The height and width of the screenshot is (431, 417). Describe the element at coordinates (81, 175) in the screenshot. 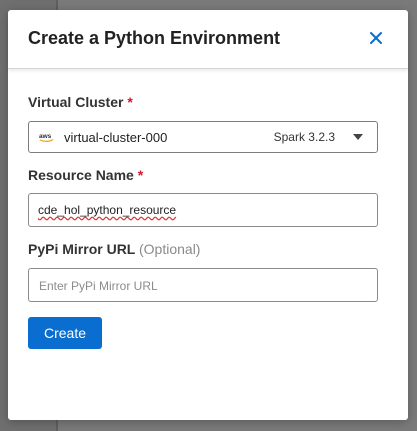

I see `resource-name-label-text: Resource Name` at that location.